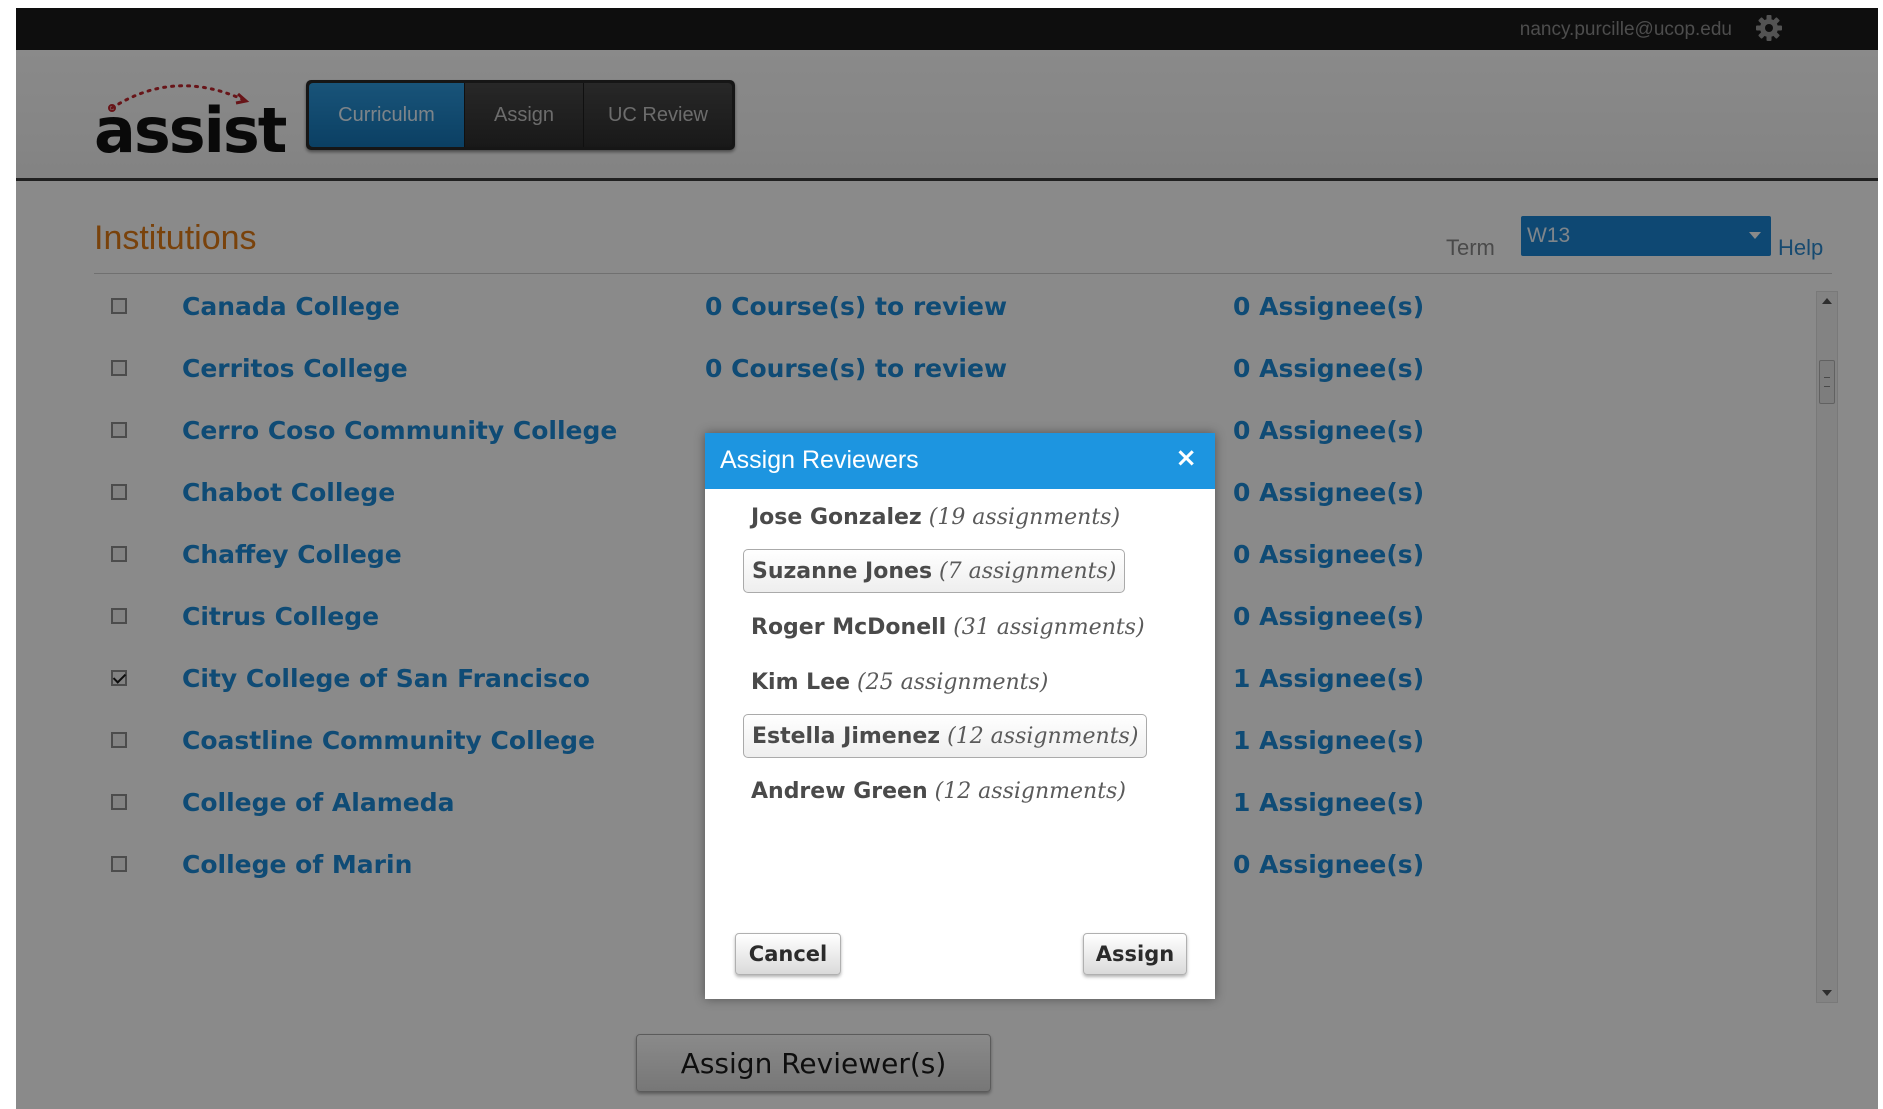  I want to click on close-icon: ×, so click(1186, 458).